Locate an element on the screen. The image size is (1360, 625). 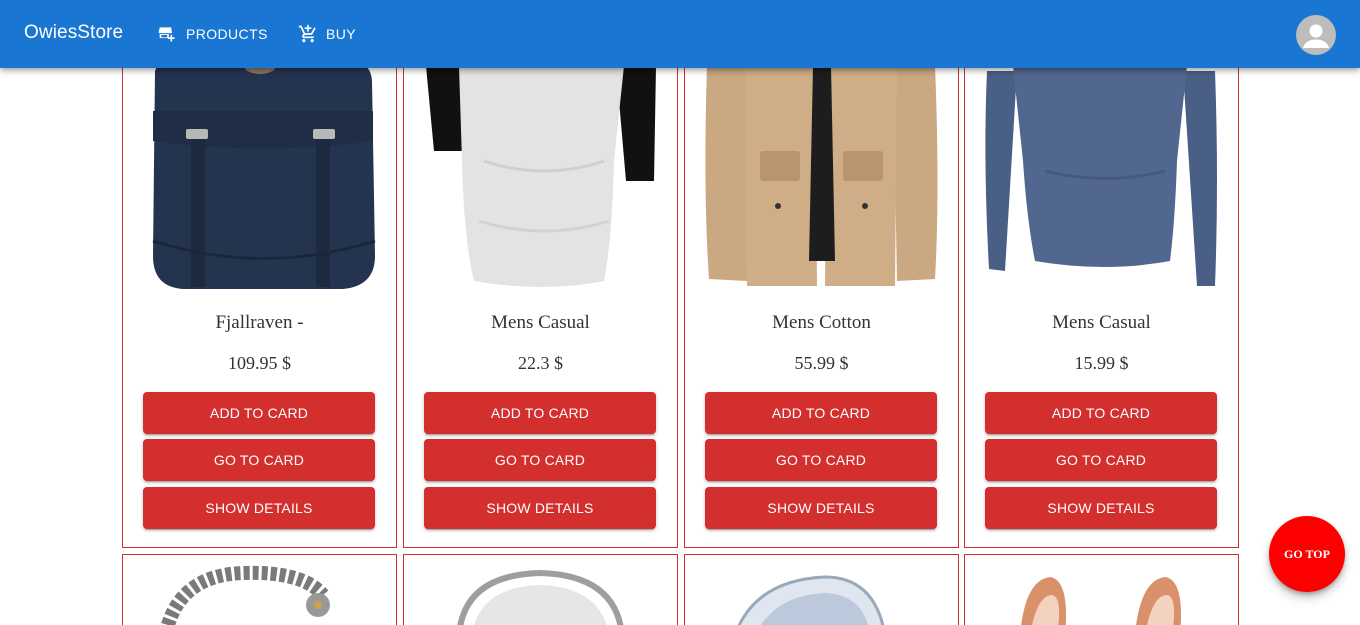
jacket-image is located at coordinates (821, 168).